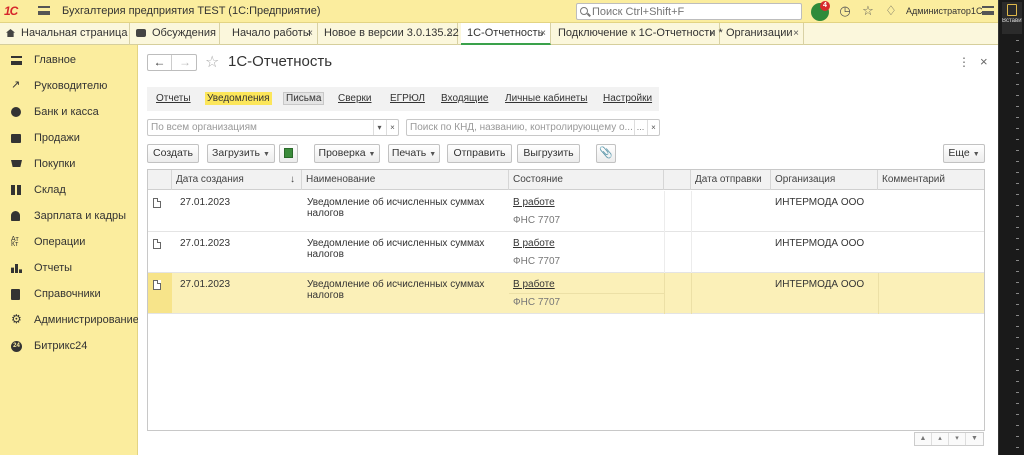 The image size is (1024, 455). What do you see at coordinates (347, 153) in the screenshot?
I see `check-button: Проверка ▼` at bounding box center [347, 153].